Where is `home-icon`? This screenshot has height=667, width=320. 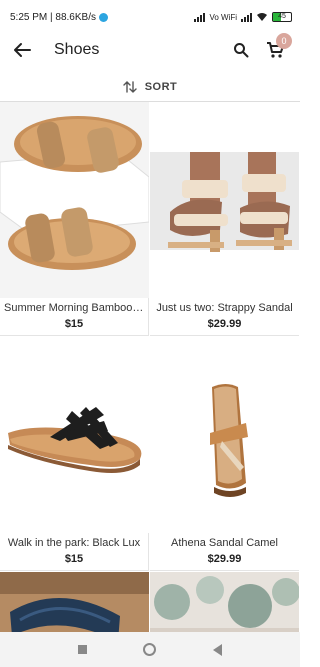
home-icon is located at coordinates (150, 649).